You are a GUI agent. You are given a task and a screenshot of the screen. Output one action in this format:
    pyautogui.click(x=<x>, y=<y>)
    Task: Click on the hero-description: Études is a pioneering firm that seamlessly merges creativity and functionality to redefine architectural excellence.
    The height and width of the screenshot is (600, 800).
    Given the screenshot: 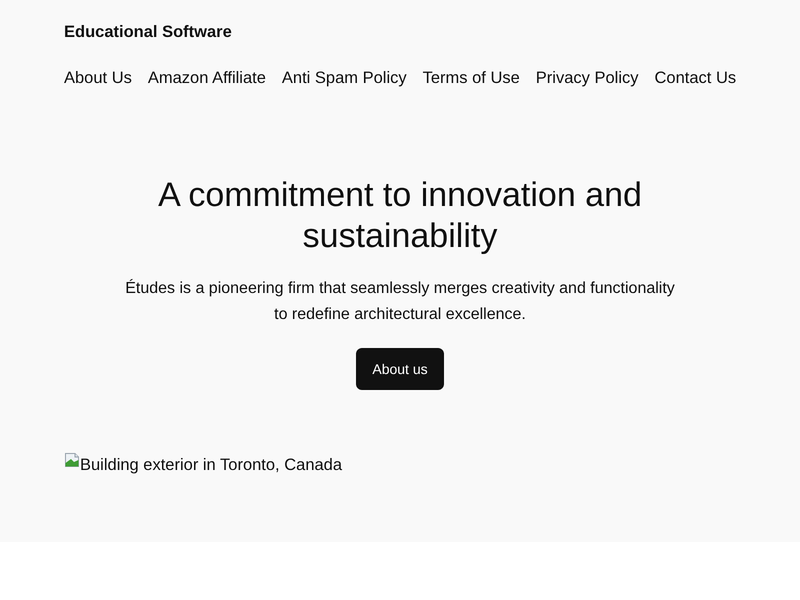 What is the action you would take?
    pyautogui.click(x=400, y=301)
    